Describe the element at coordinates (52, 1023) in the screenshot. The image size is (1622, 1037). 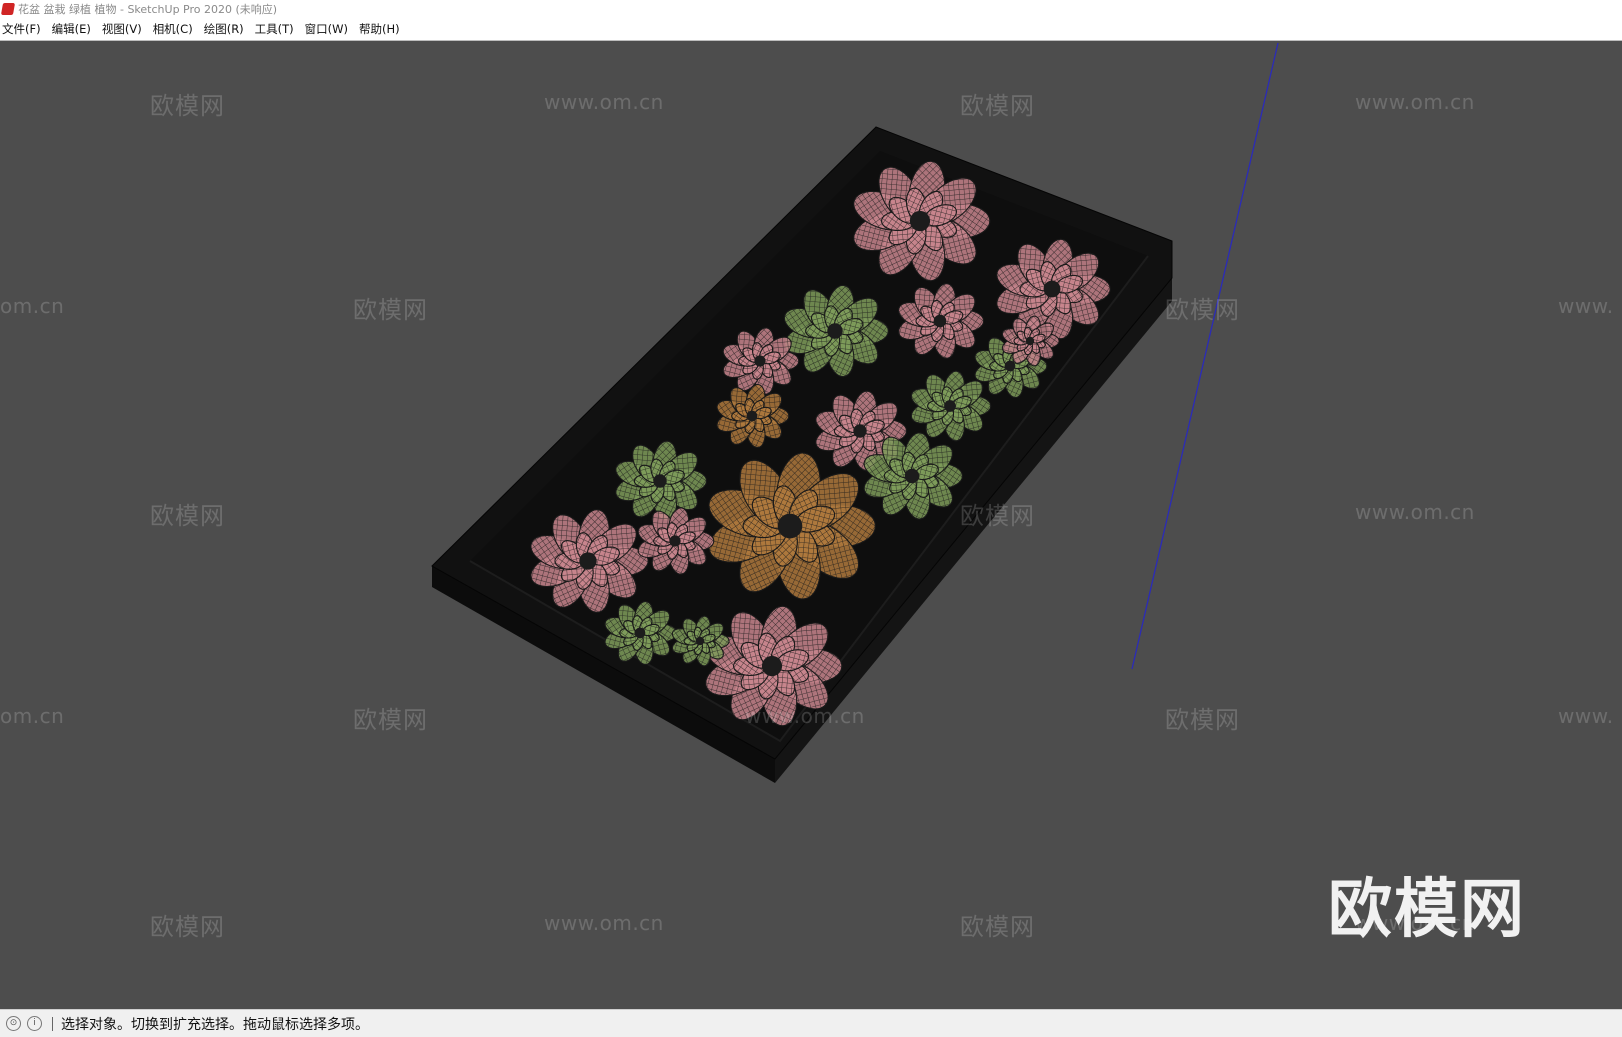
I see `status-divider` at that location.